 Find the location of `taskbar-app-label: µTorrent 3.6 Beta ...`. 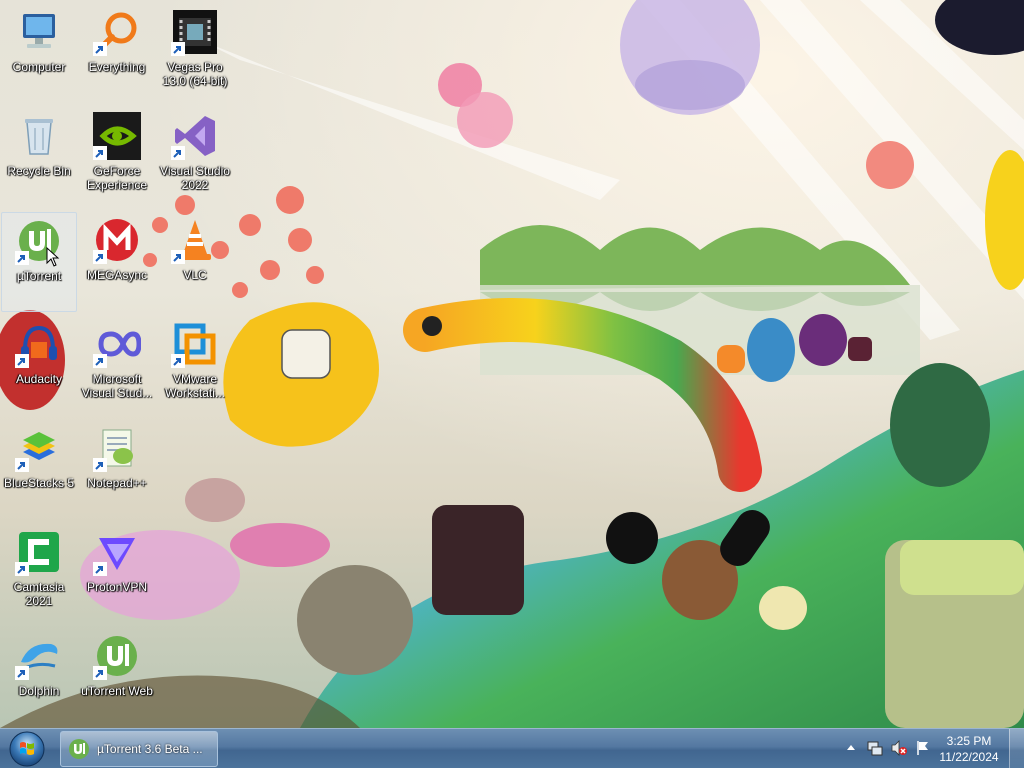

taskbar-app-label: µTorrent 3.6 Beta ... is located at coordinates (150, 749).